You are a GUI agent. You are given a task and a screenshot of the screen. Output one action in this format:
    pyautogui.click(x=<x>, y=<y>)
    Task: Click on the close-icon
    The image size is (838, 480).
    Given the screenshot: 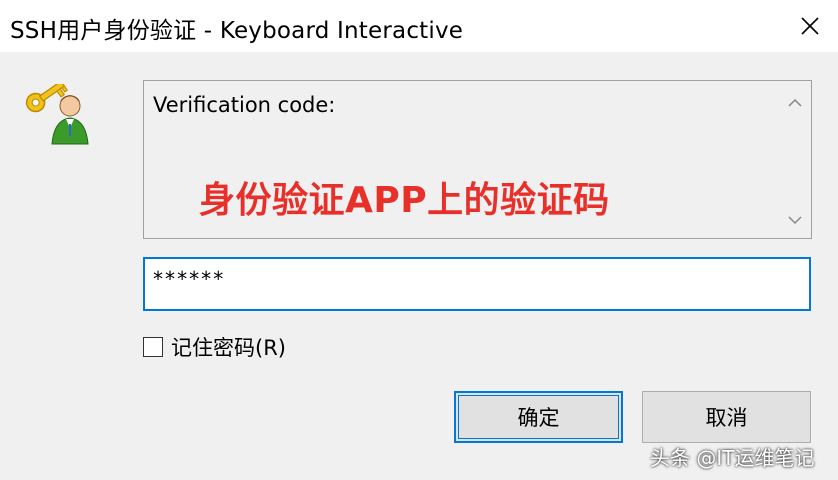 What is the action you would take?
    pyautogui.click(x=810, y=26)
    